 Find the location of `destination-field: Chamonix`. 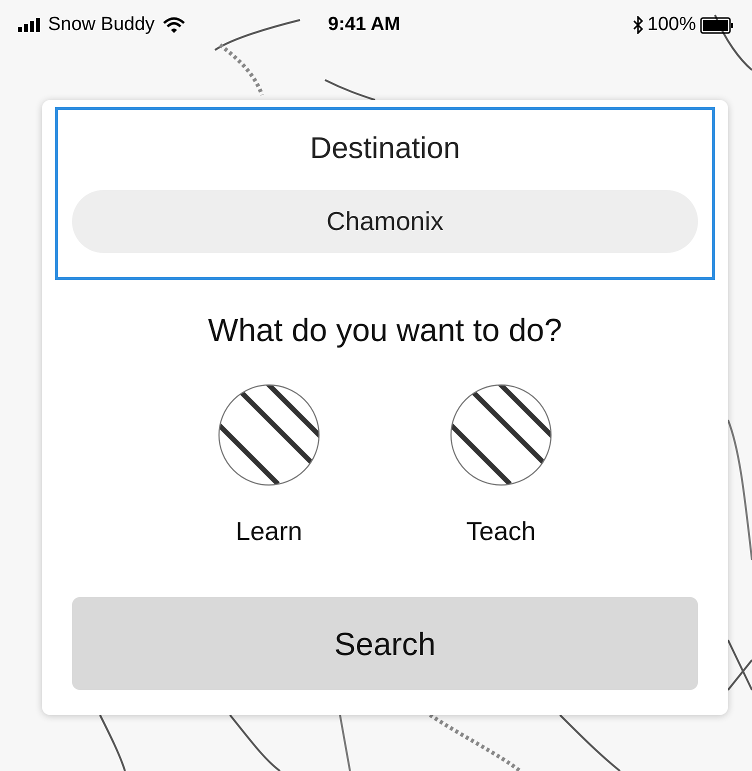

destination-field: Chamonix is located at coordinates (385, 221).